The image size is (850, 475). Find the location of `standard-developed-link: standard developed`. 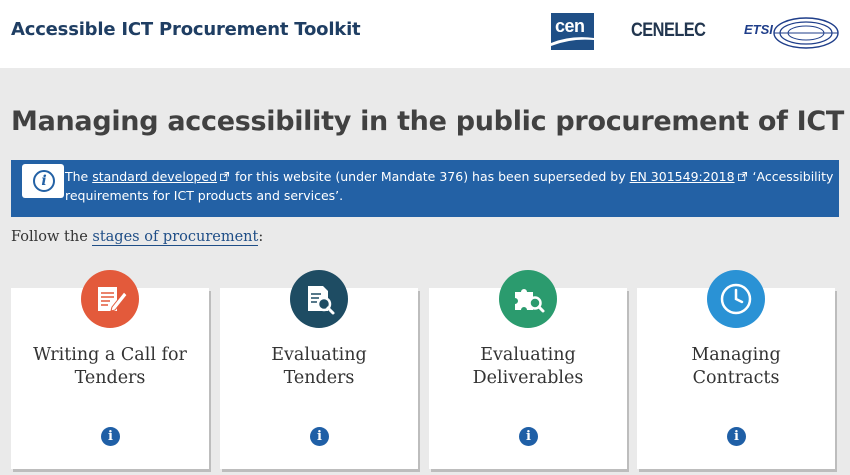

standard-developed-link: standard developed is located at coordinates (154, 176).